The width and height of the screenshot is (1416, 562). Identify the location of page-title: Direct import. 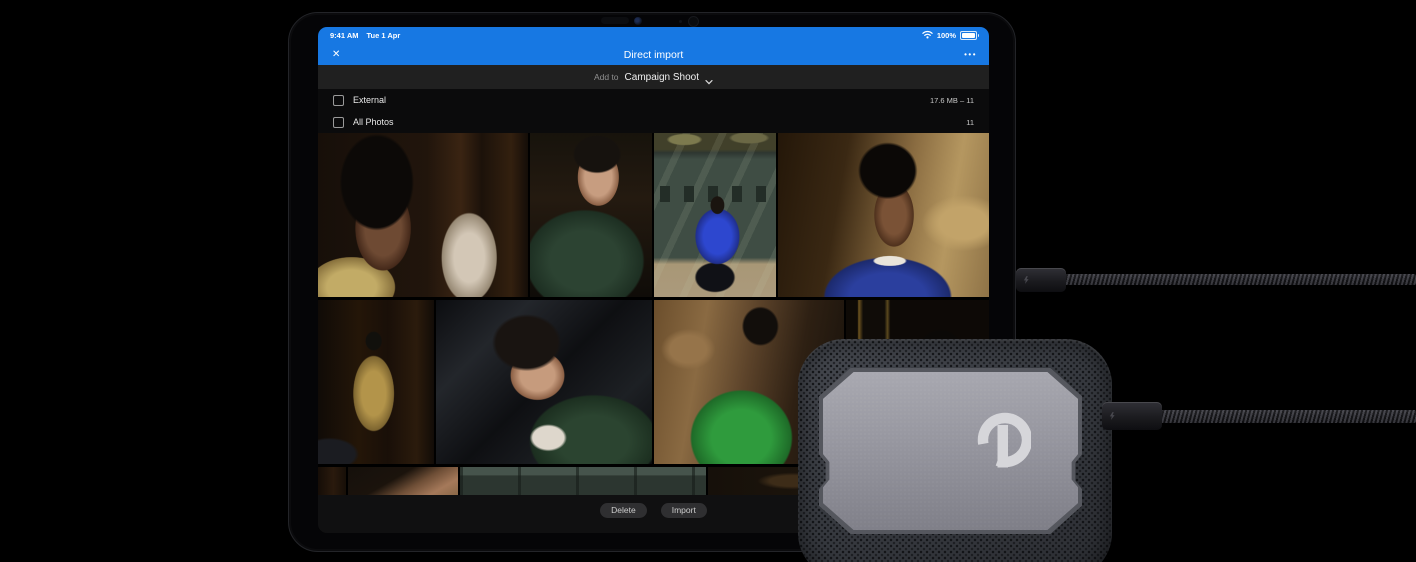
(653, 54).